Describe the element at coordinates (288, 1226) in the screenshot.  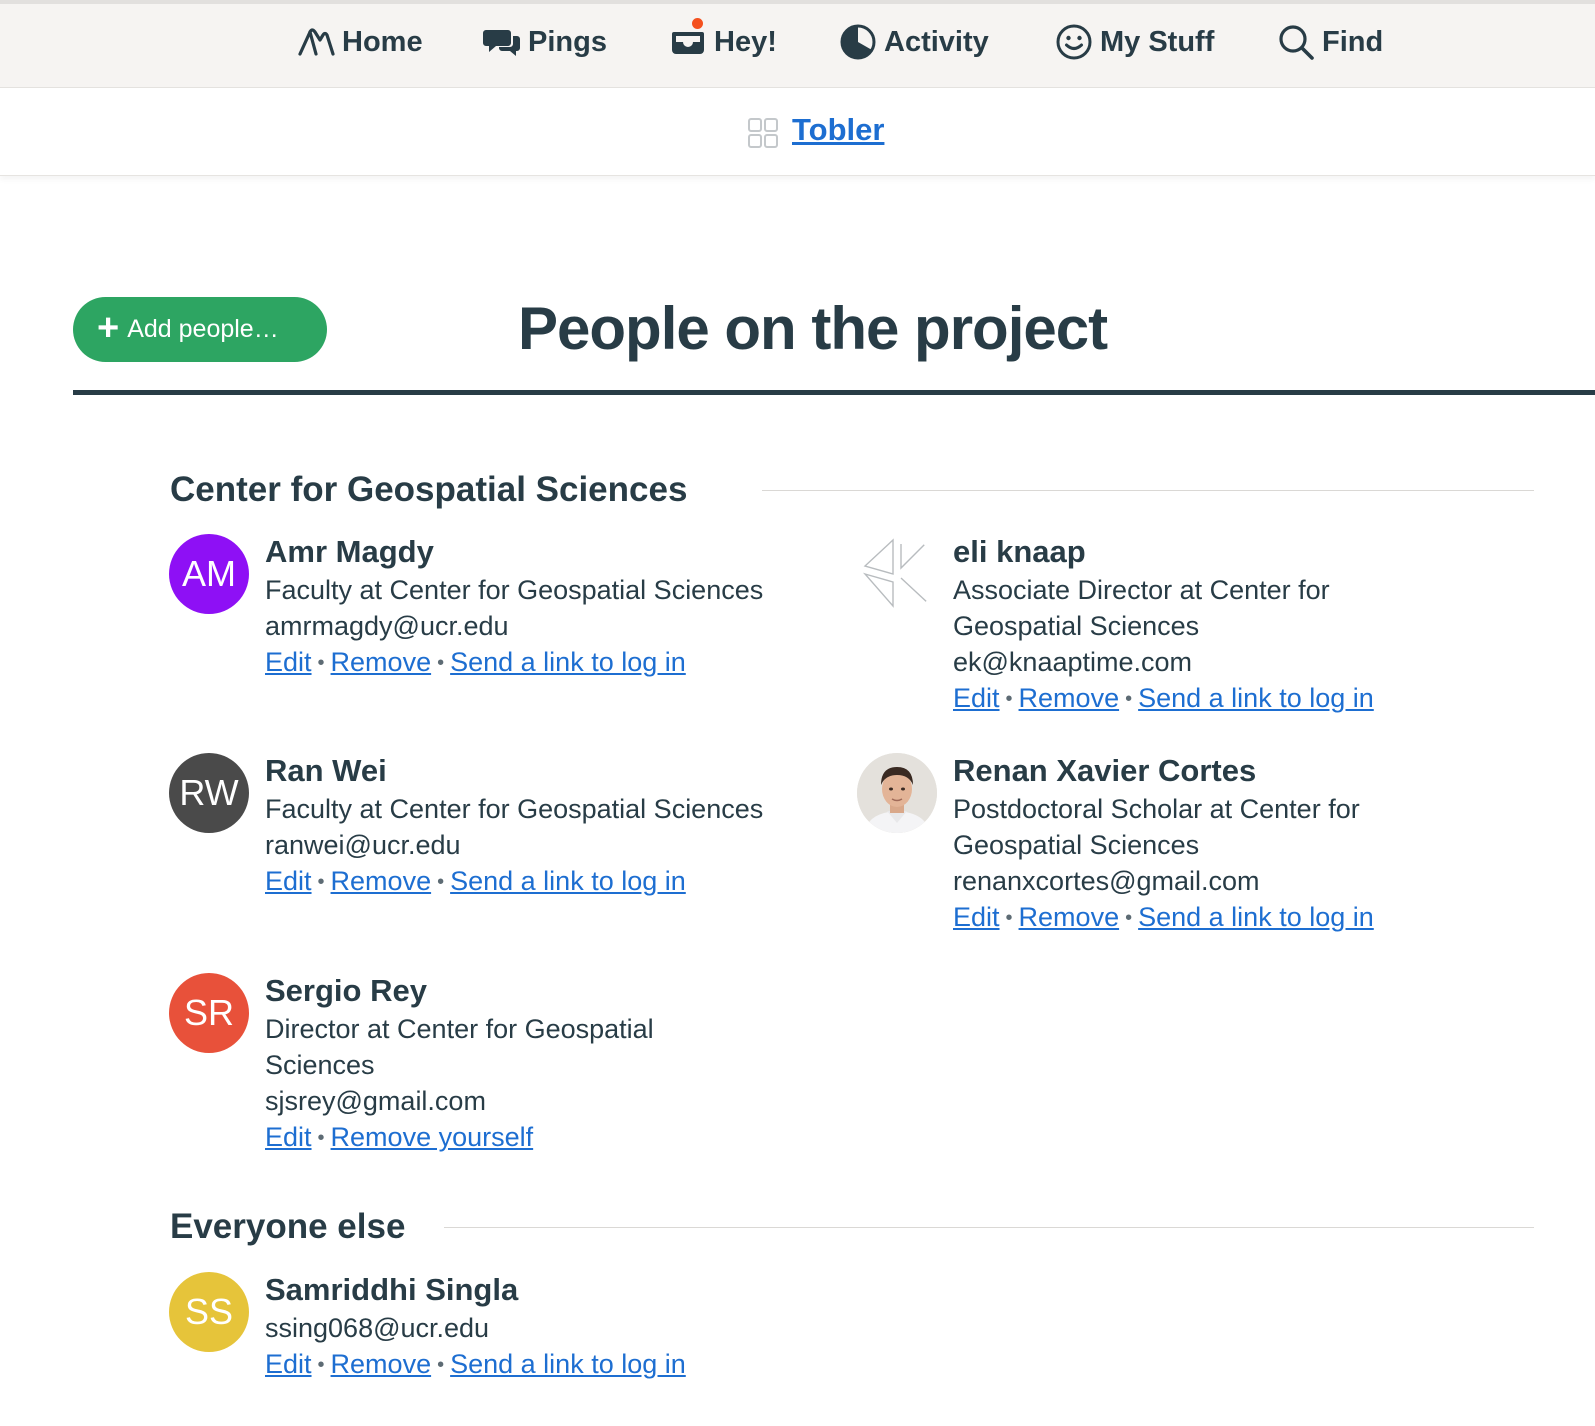
I see `group-heading: Everyone else` at that location.